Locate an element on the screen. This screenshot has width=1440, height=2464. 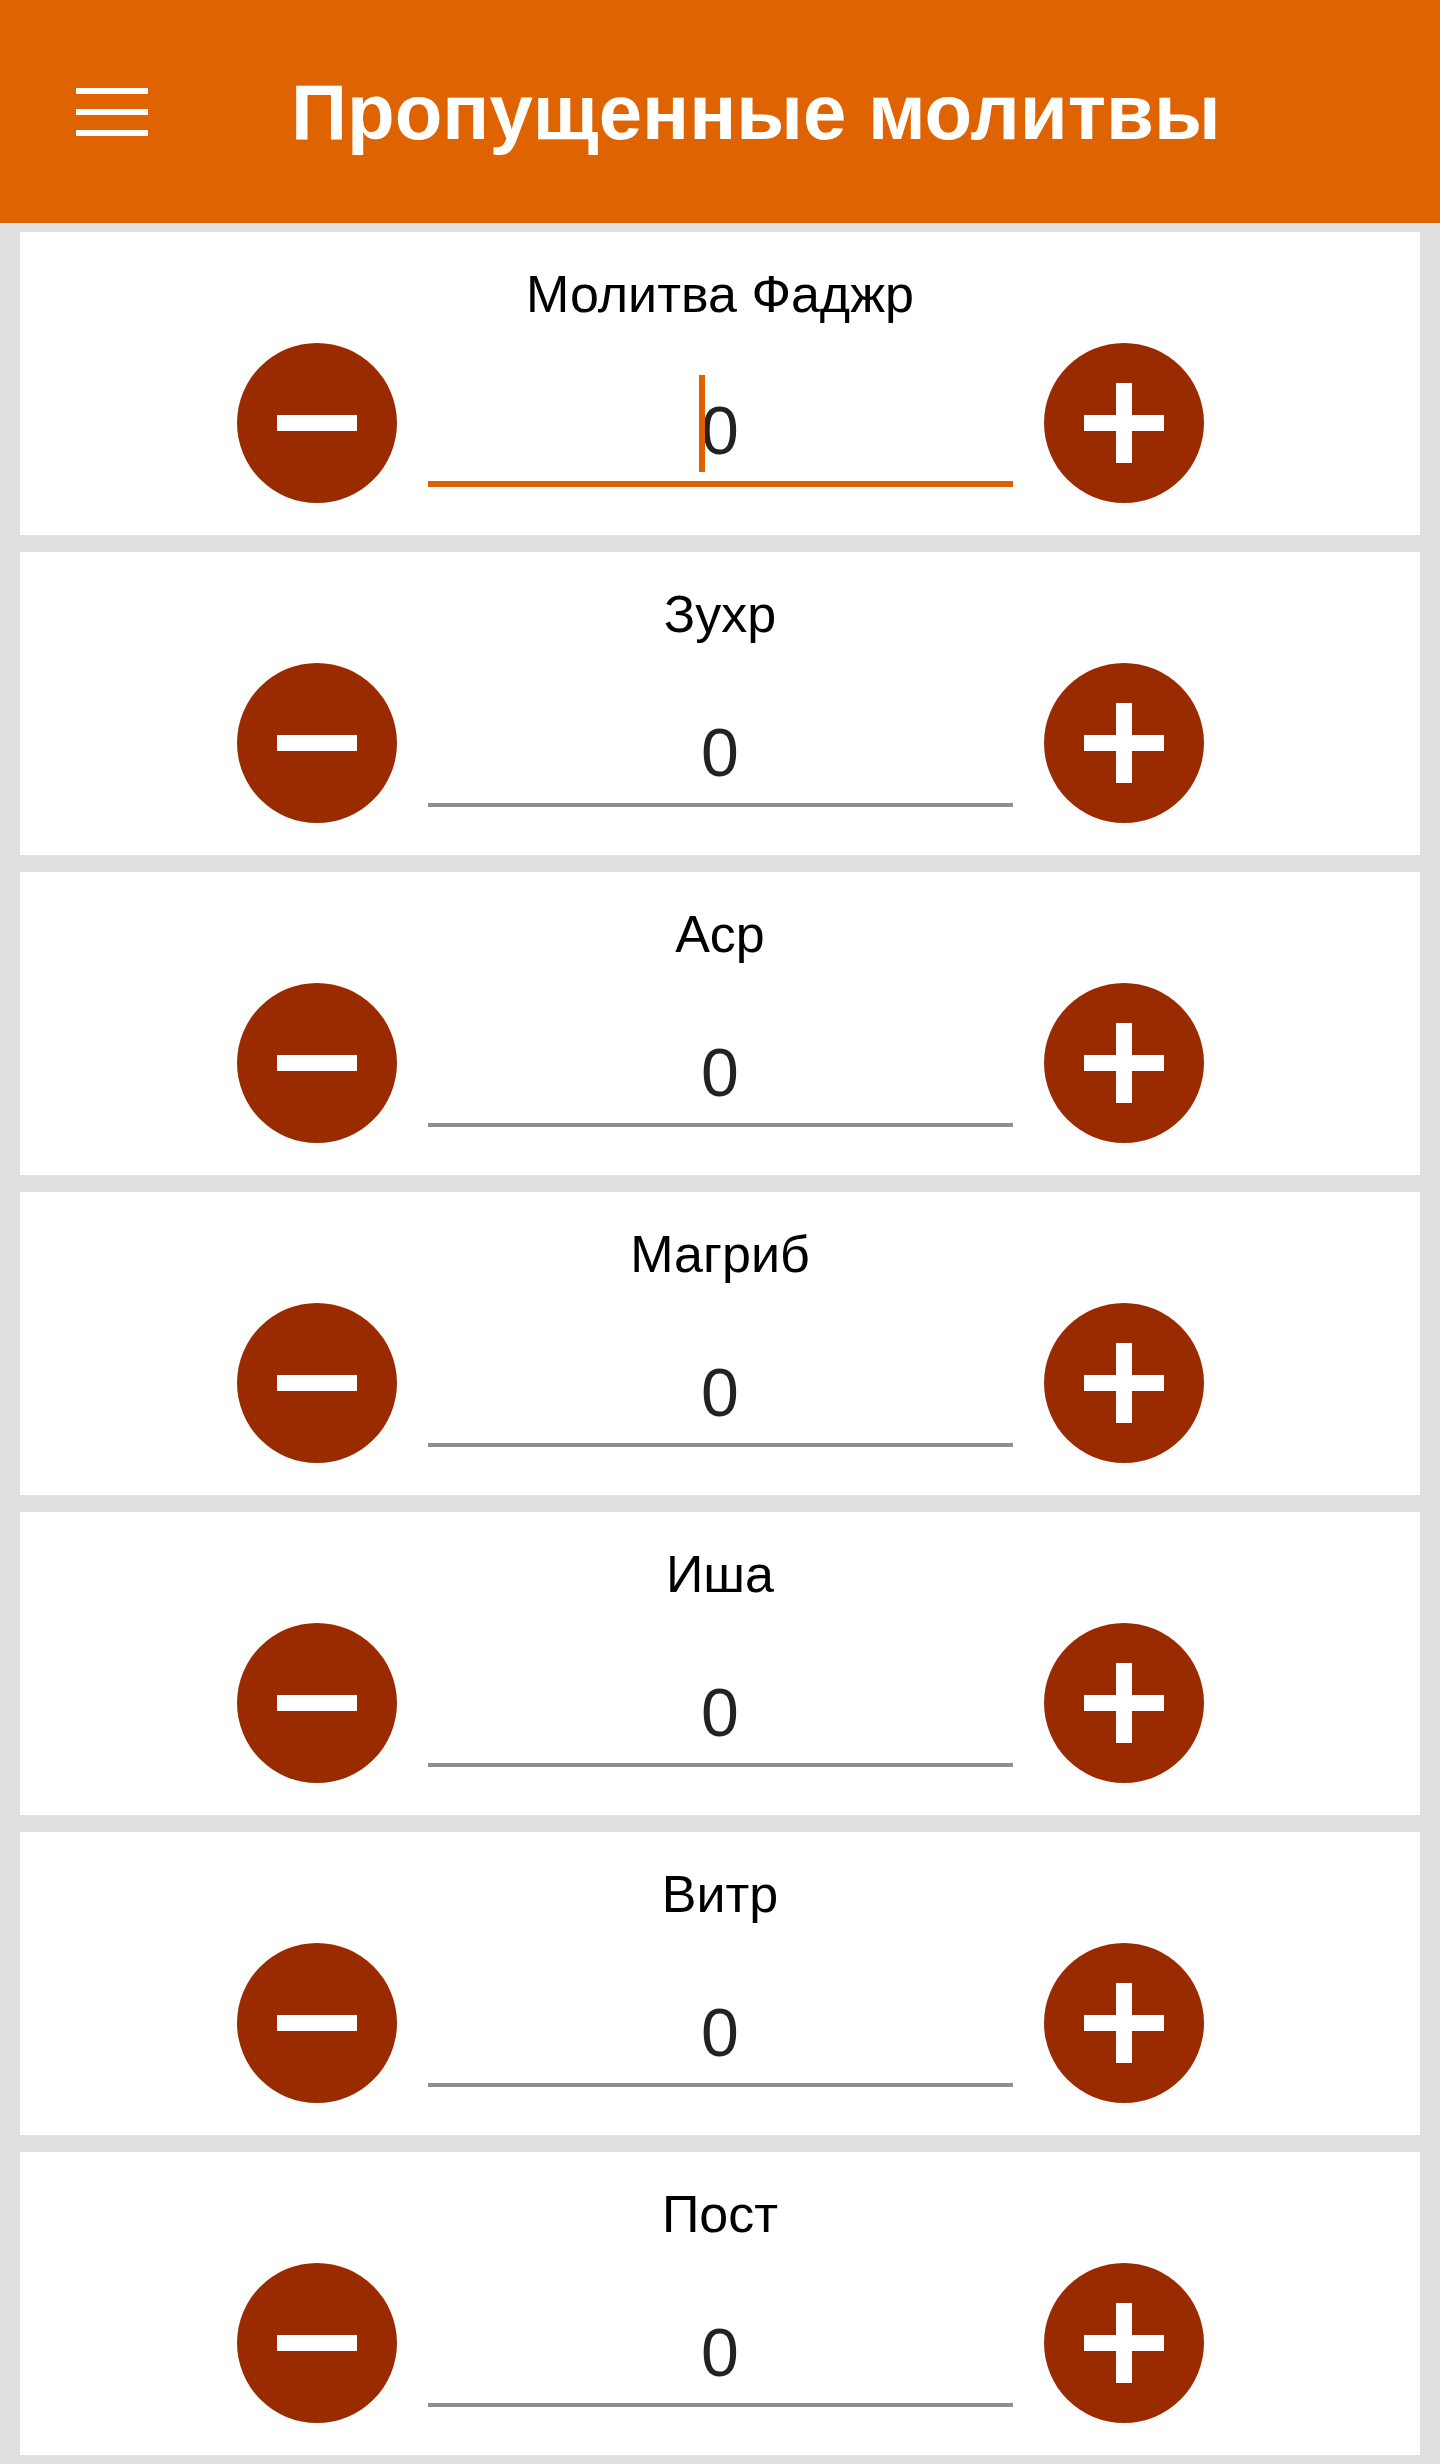
prayer-label: Пост is located at coordinates (720, 2214).